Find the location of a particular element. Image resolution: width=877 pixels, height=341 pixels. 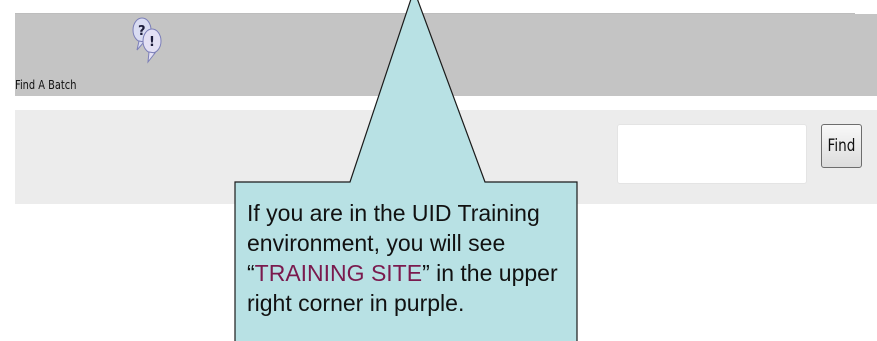

training-site-highlight: TRAINING SITE is located at coordinates (338, 273).